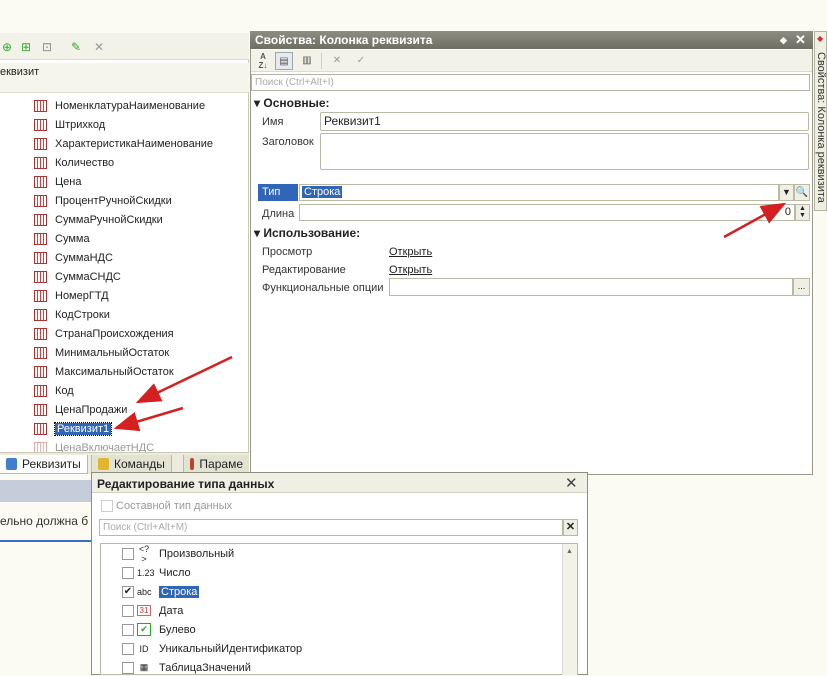 The height and width of the screenshot is (676, 827). I want to click on tree-item: ЦенаПродажи, so click(80, 409).